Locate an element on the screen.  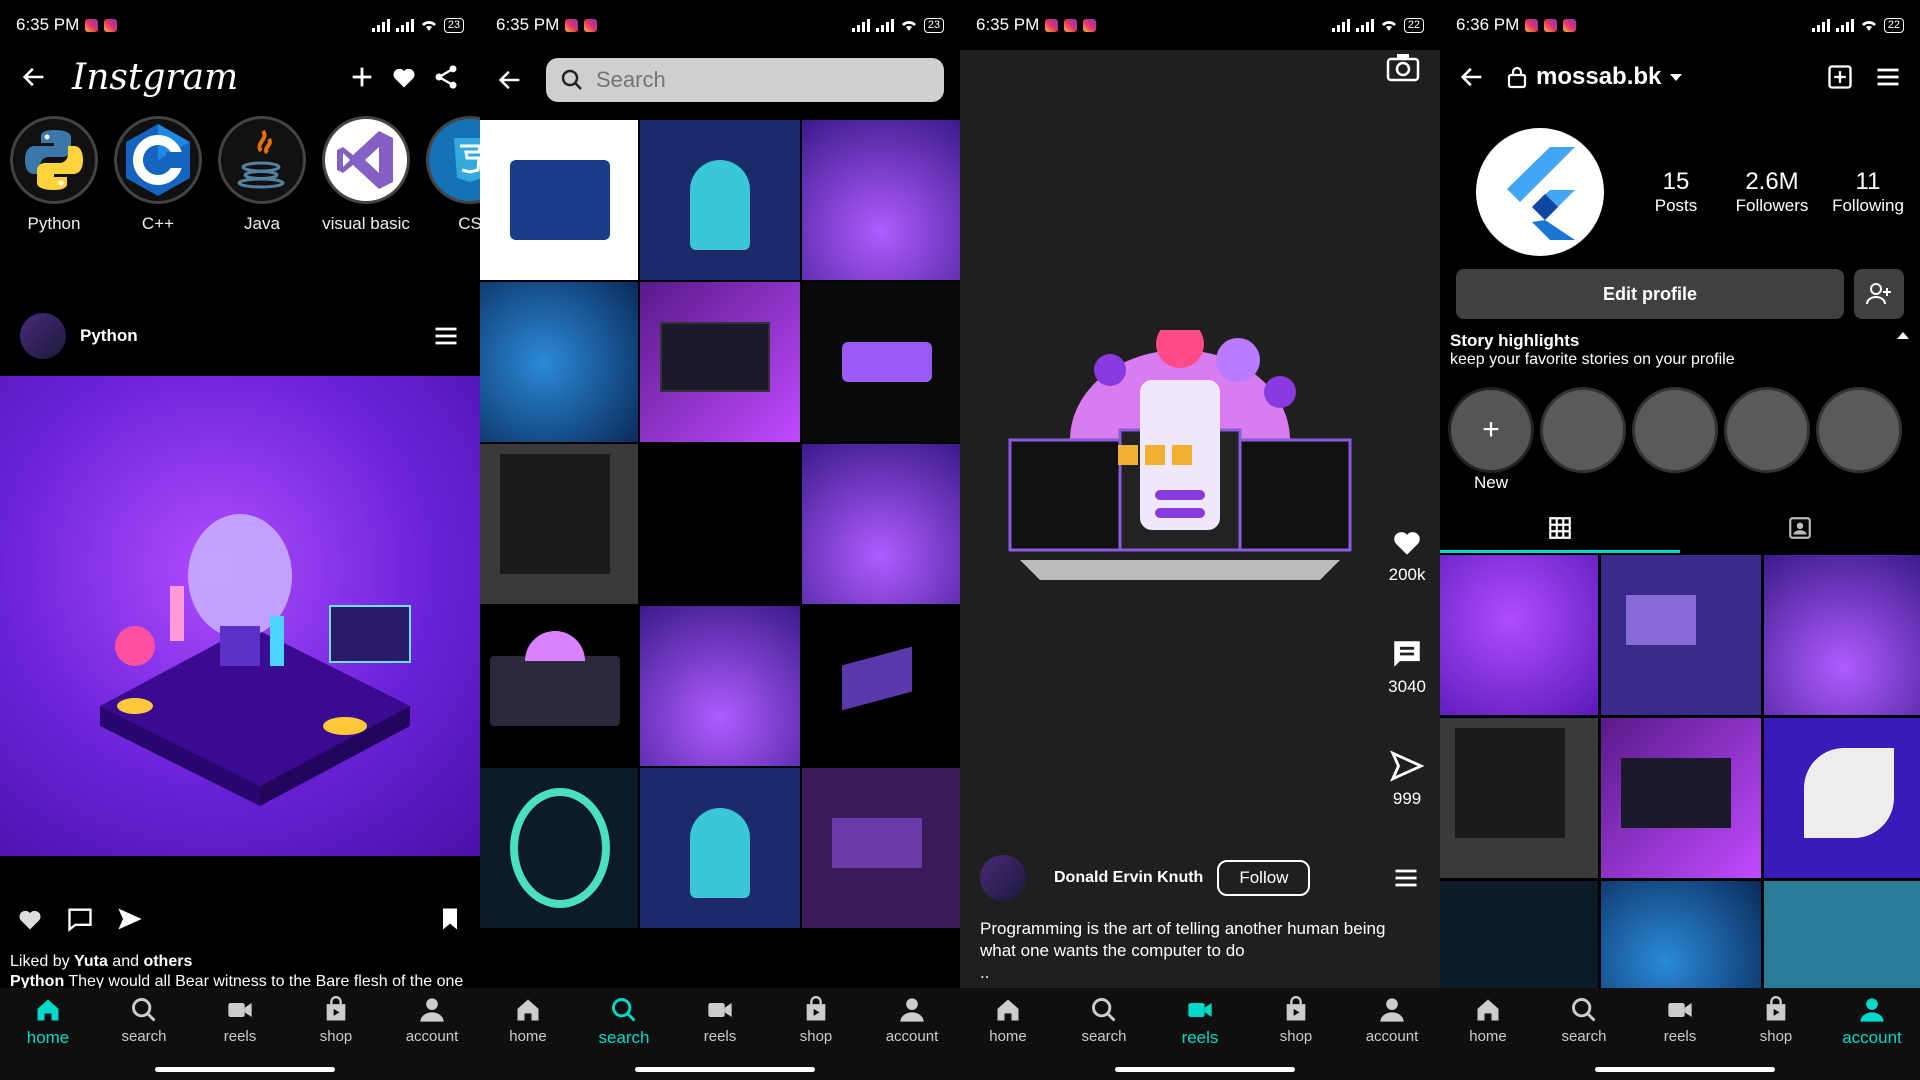
post-image is located at coordinates (240, 616).